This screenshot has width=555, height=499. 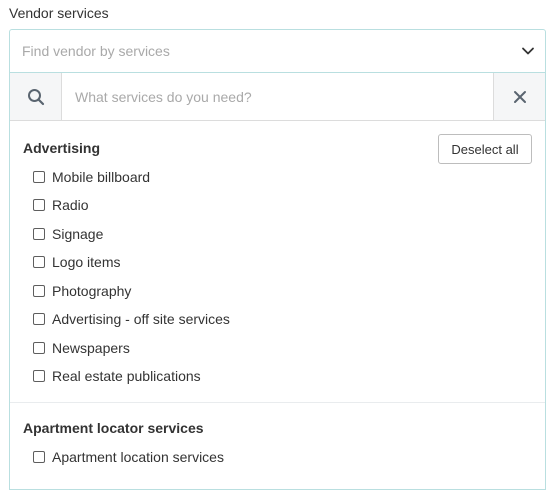 I want to click on group-title-advertising: Advertising, so click(x=62, y=148).